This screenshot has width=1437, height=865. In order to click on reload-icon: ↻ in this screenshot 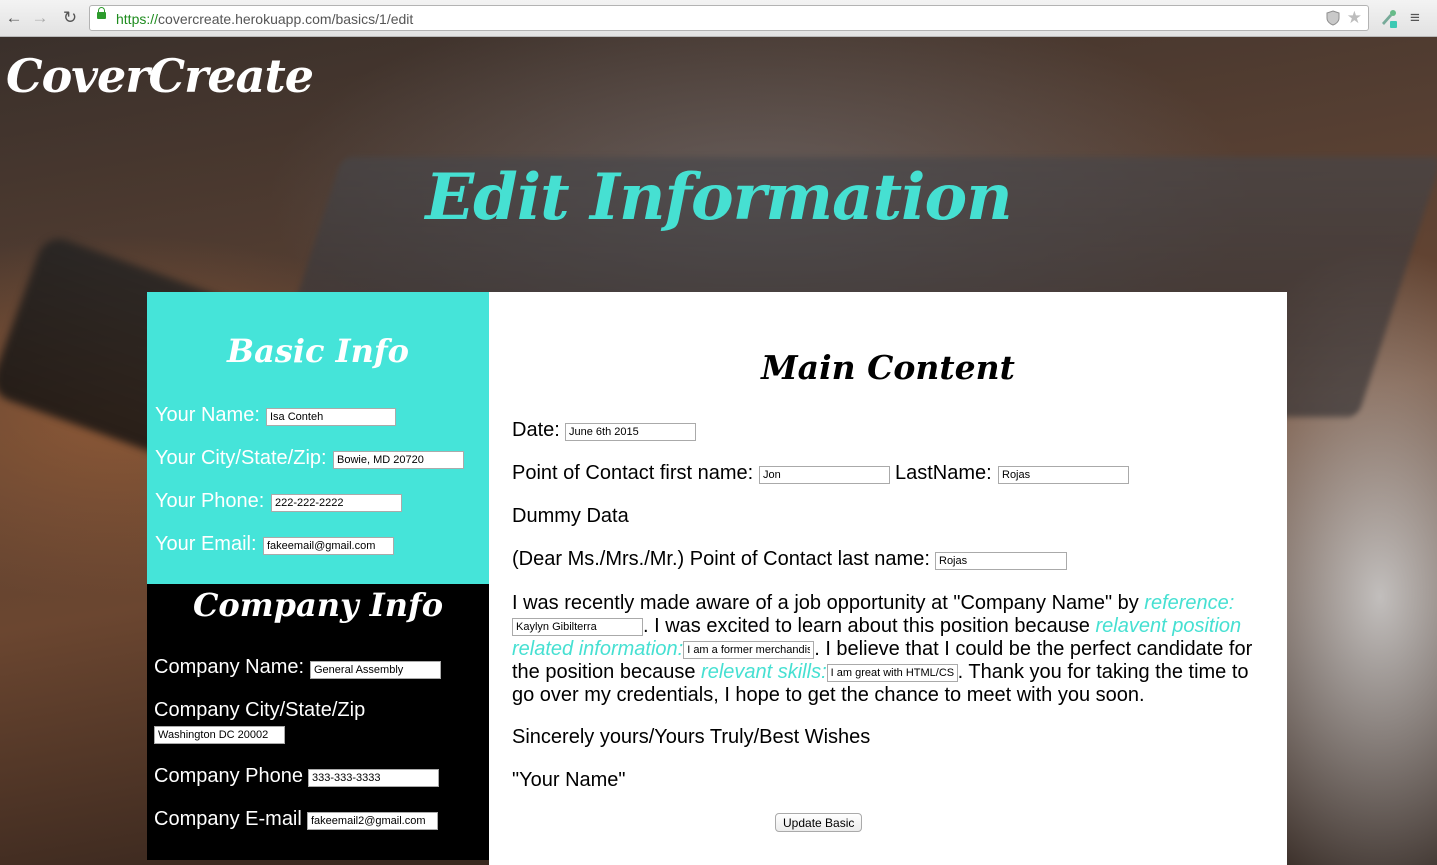, I will do `click(70, 18)`.